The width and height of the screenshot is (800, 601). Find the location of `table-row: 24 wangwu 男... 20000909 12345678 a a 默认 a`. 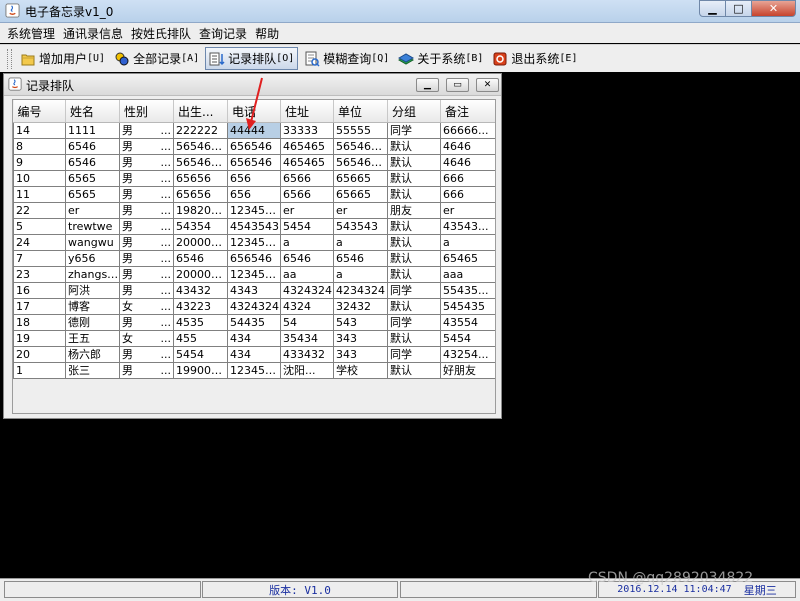

table-row: 24 wangwu 男... 20000909 12345678 a a 默认 a is located at coordinates (254, 242).